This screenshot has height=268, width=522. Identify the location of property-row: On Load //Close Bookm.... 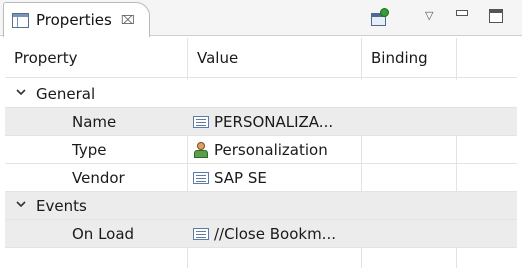
(261, 234).